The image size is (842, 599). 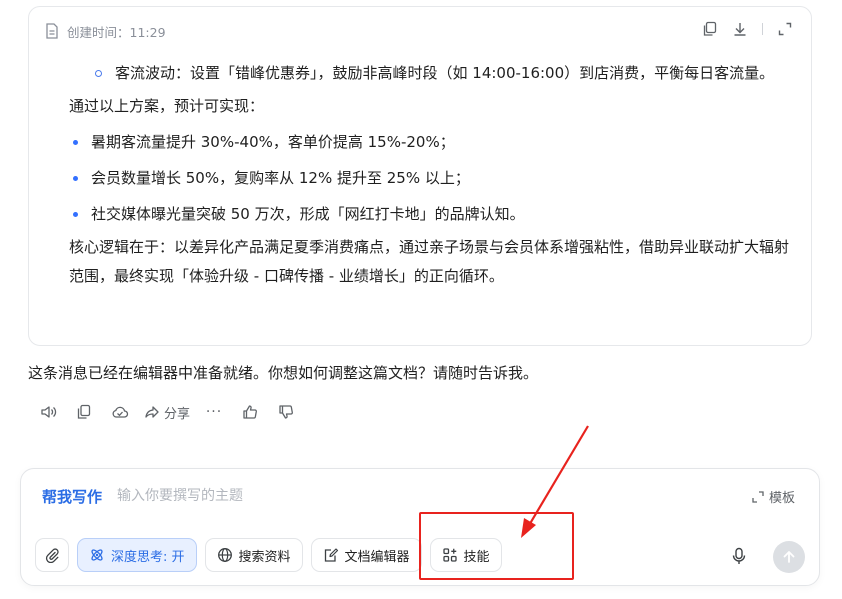 What do you see at coordinates (72, 496) in the screenshot?
I see `writing-mode-label: 帮我写作` at bounding box center [72, 496].